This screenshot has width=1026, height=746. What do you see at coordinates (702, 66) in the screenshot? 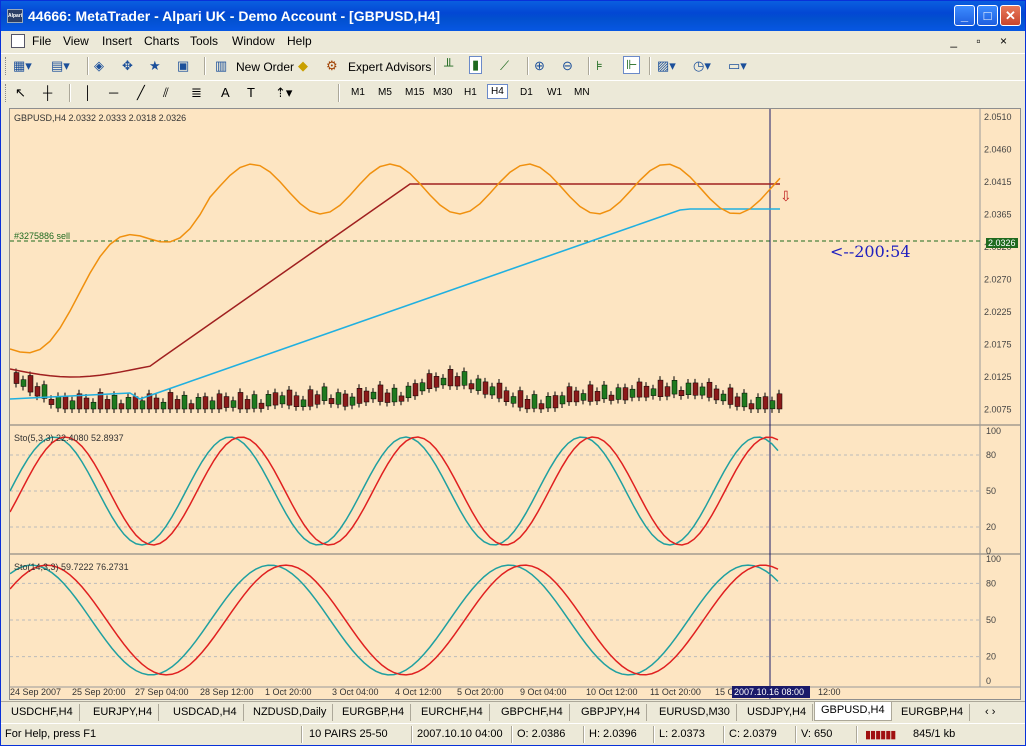
I see `periods-icon: ◷▾` at bounding box center [702, 66].